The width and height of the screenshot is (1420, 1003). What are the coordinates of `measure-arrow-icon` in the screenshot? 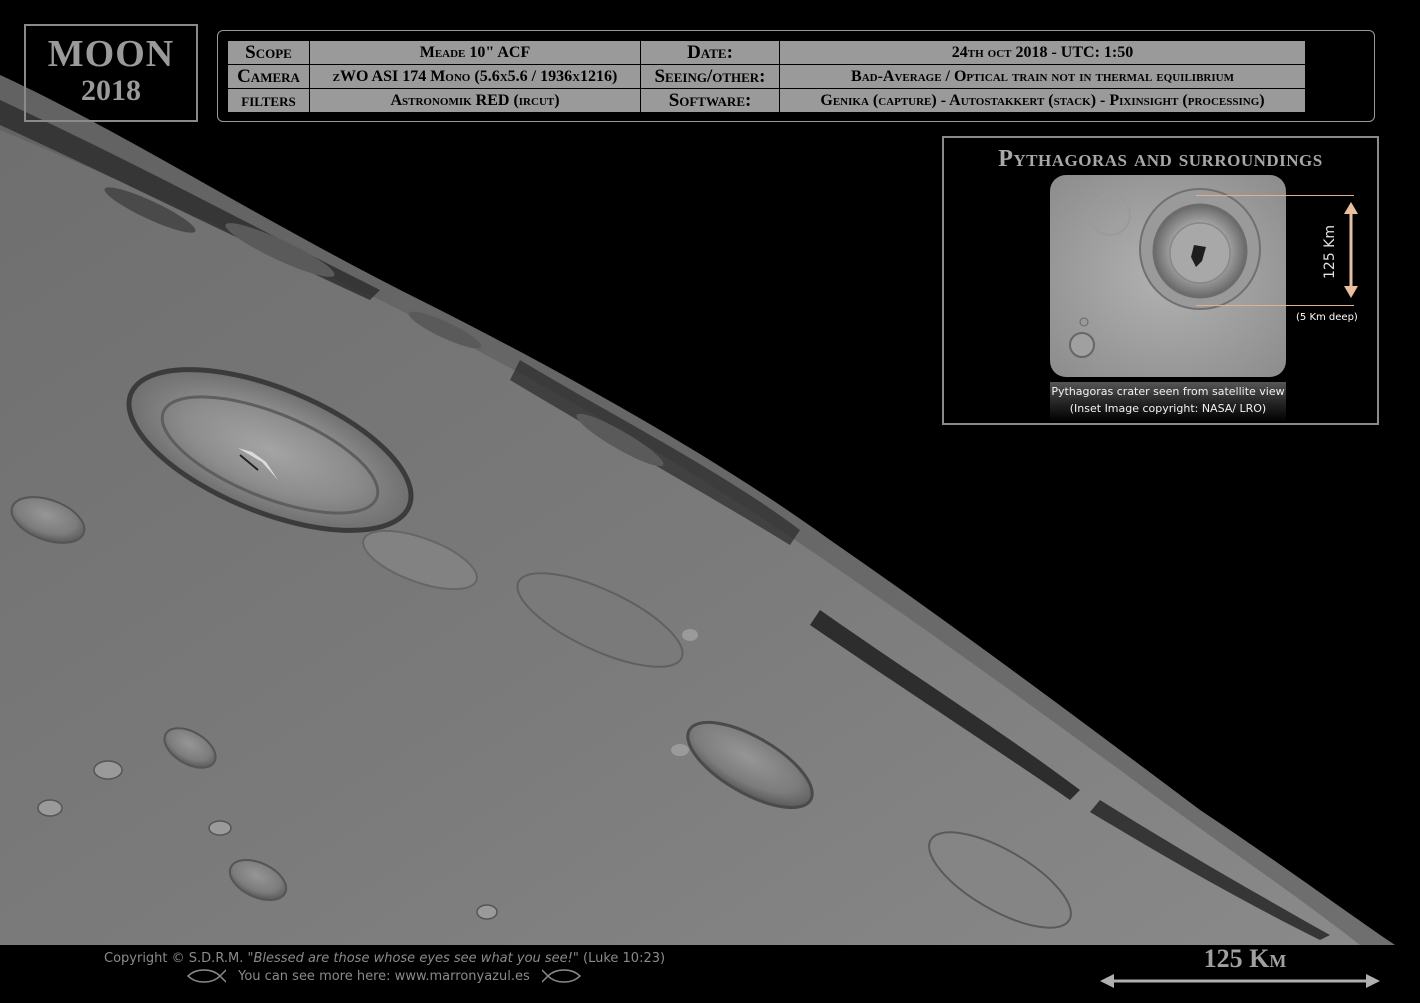 It's located at (1351, 250).